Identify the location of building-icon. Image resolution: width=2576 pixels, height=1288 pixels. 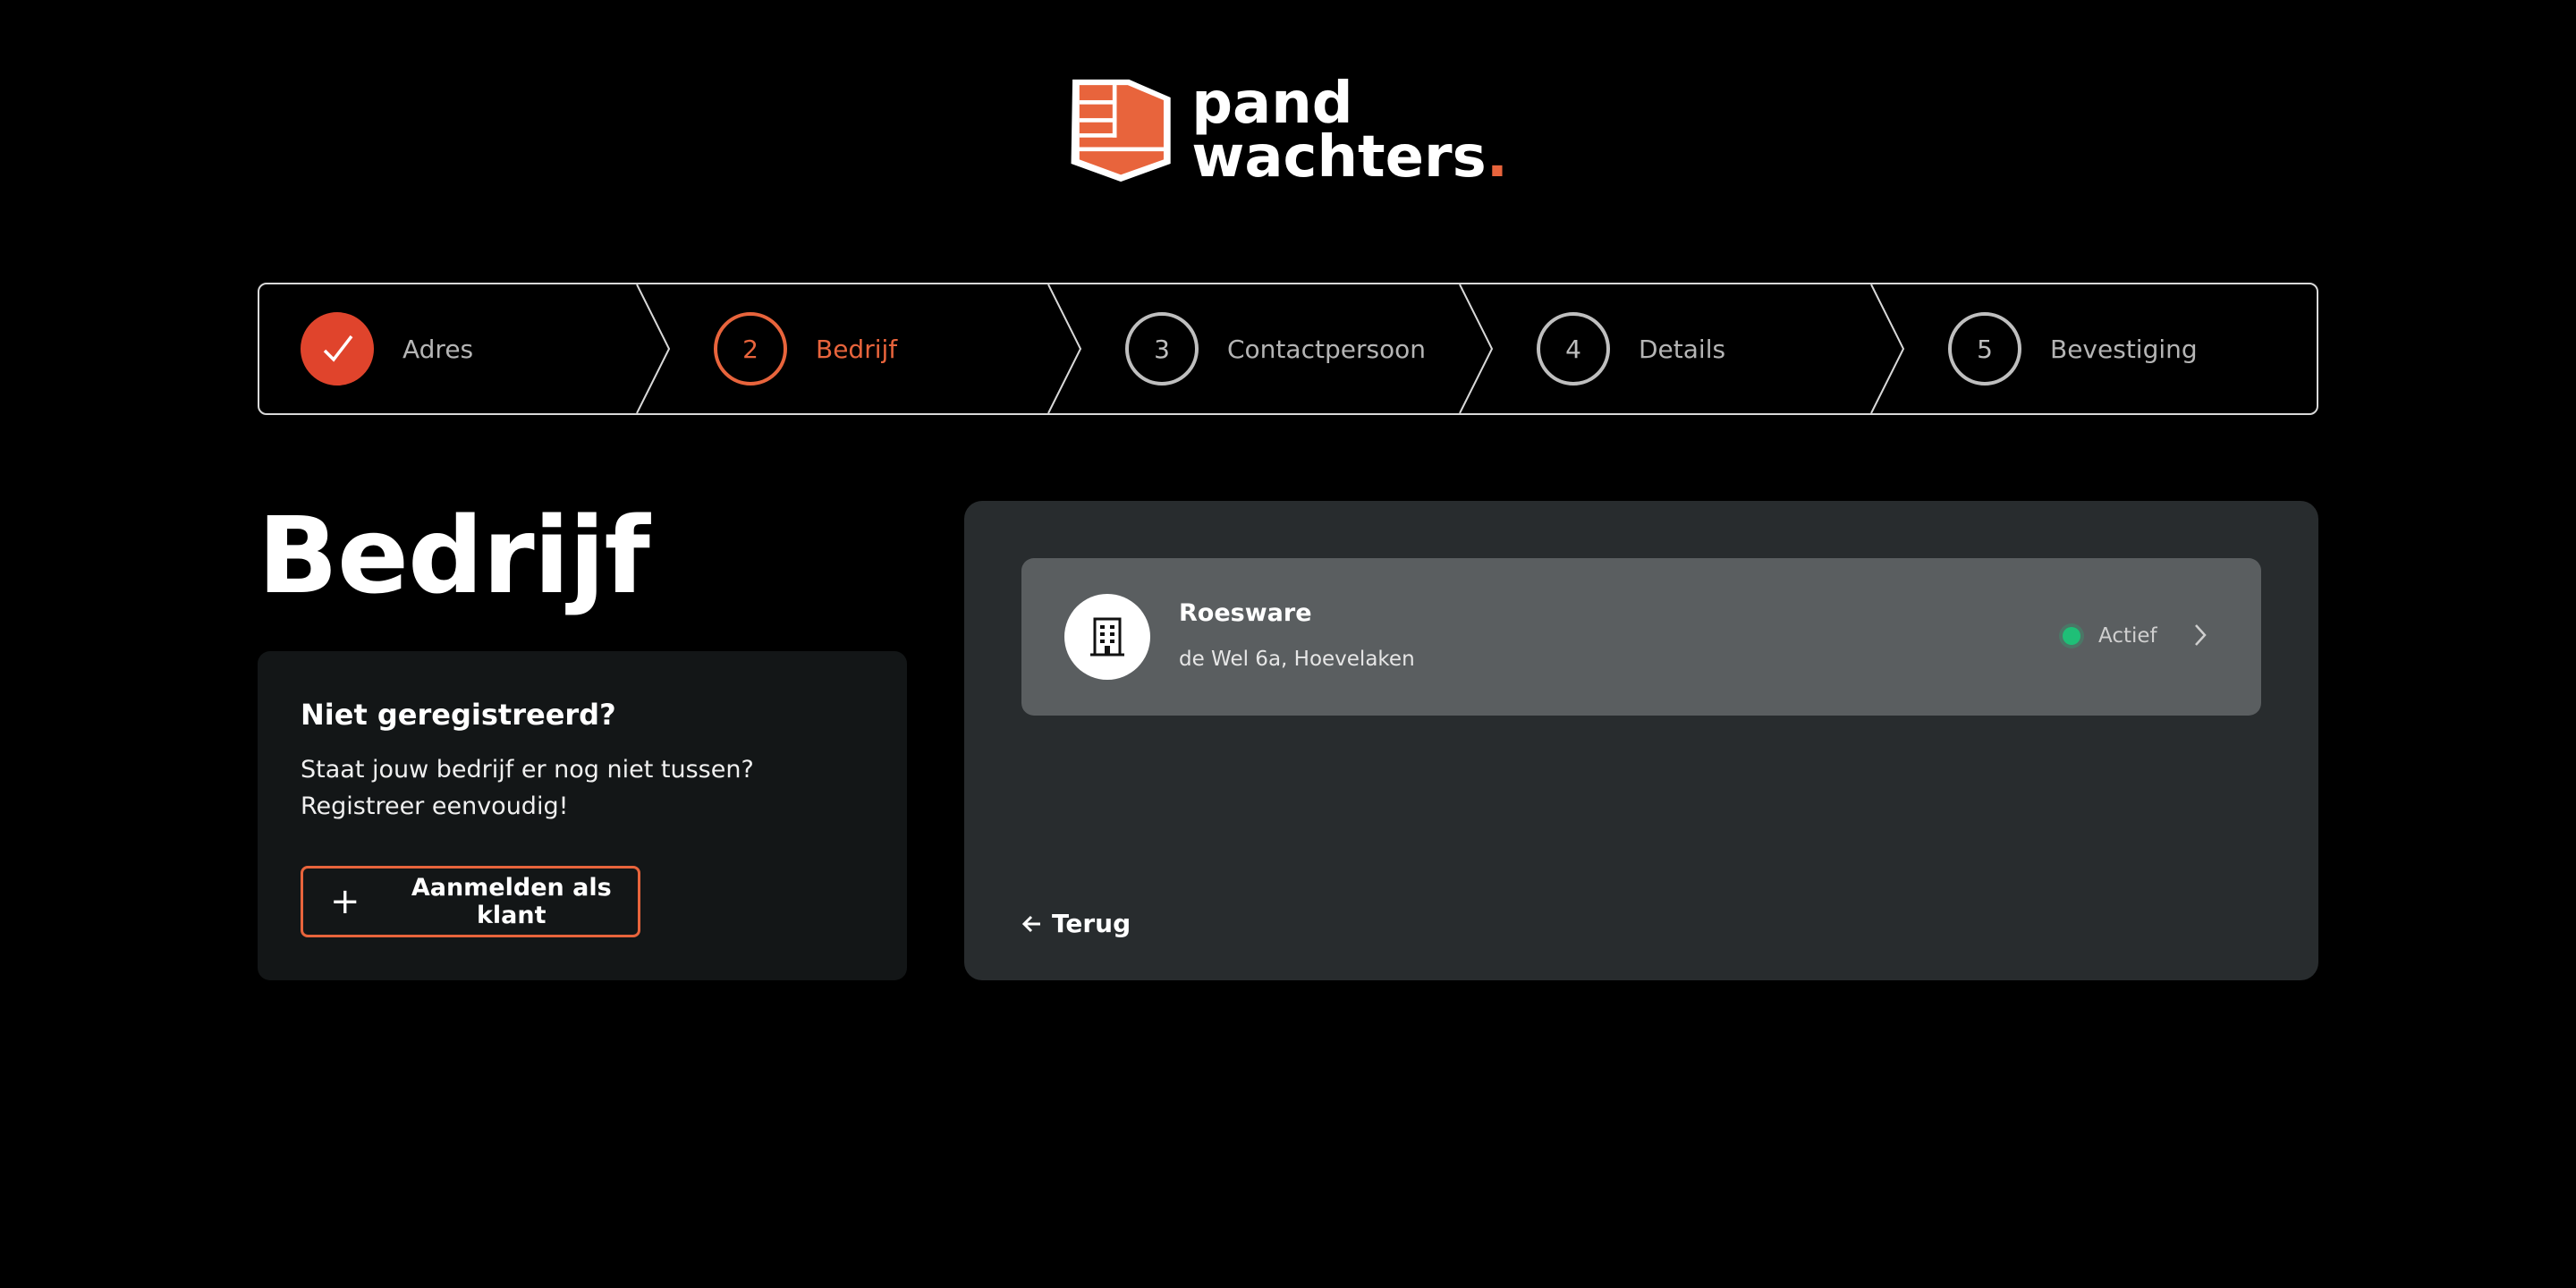
(1107, 637).